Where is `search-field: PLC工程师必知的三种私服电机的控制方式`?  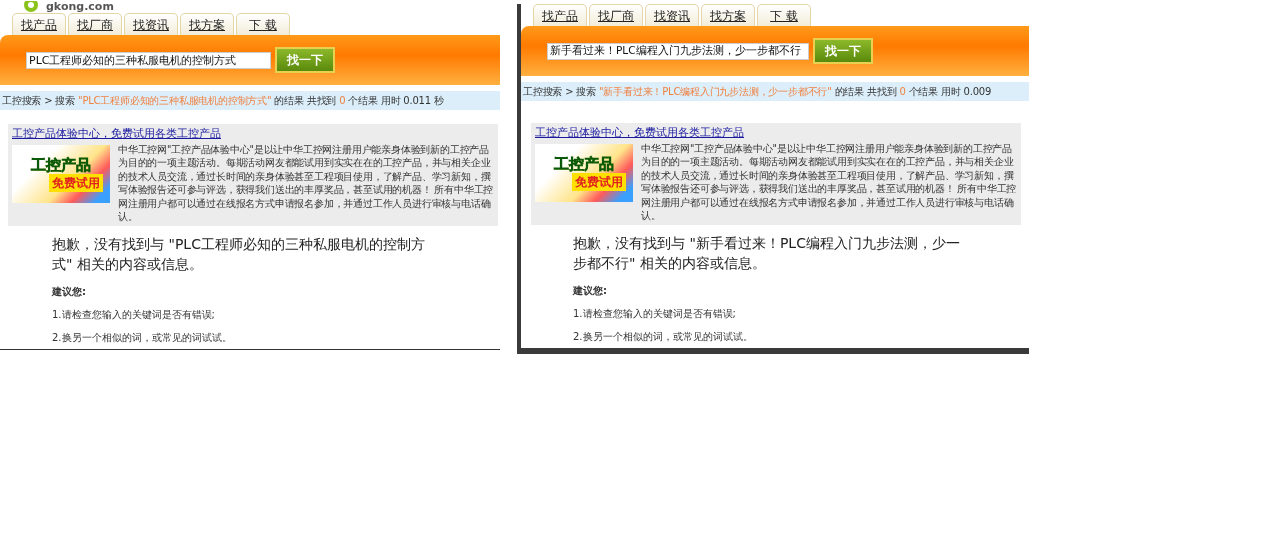
search-field: PLC工程师必知的三种私服电机的控制方式 is located at coordinates (148, 60).